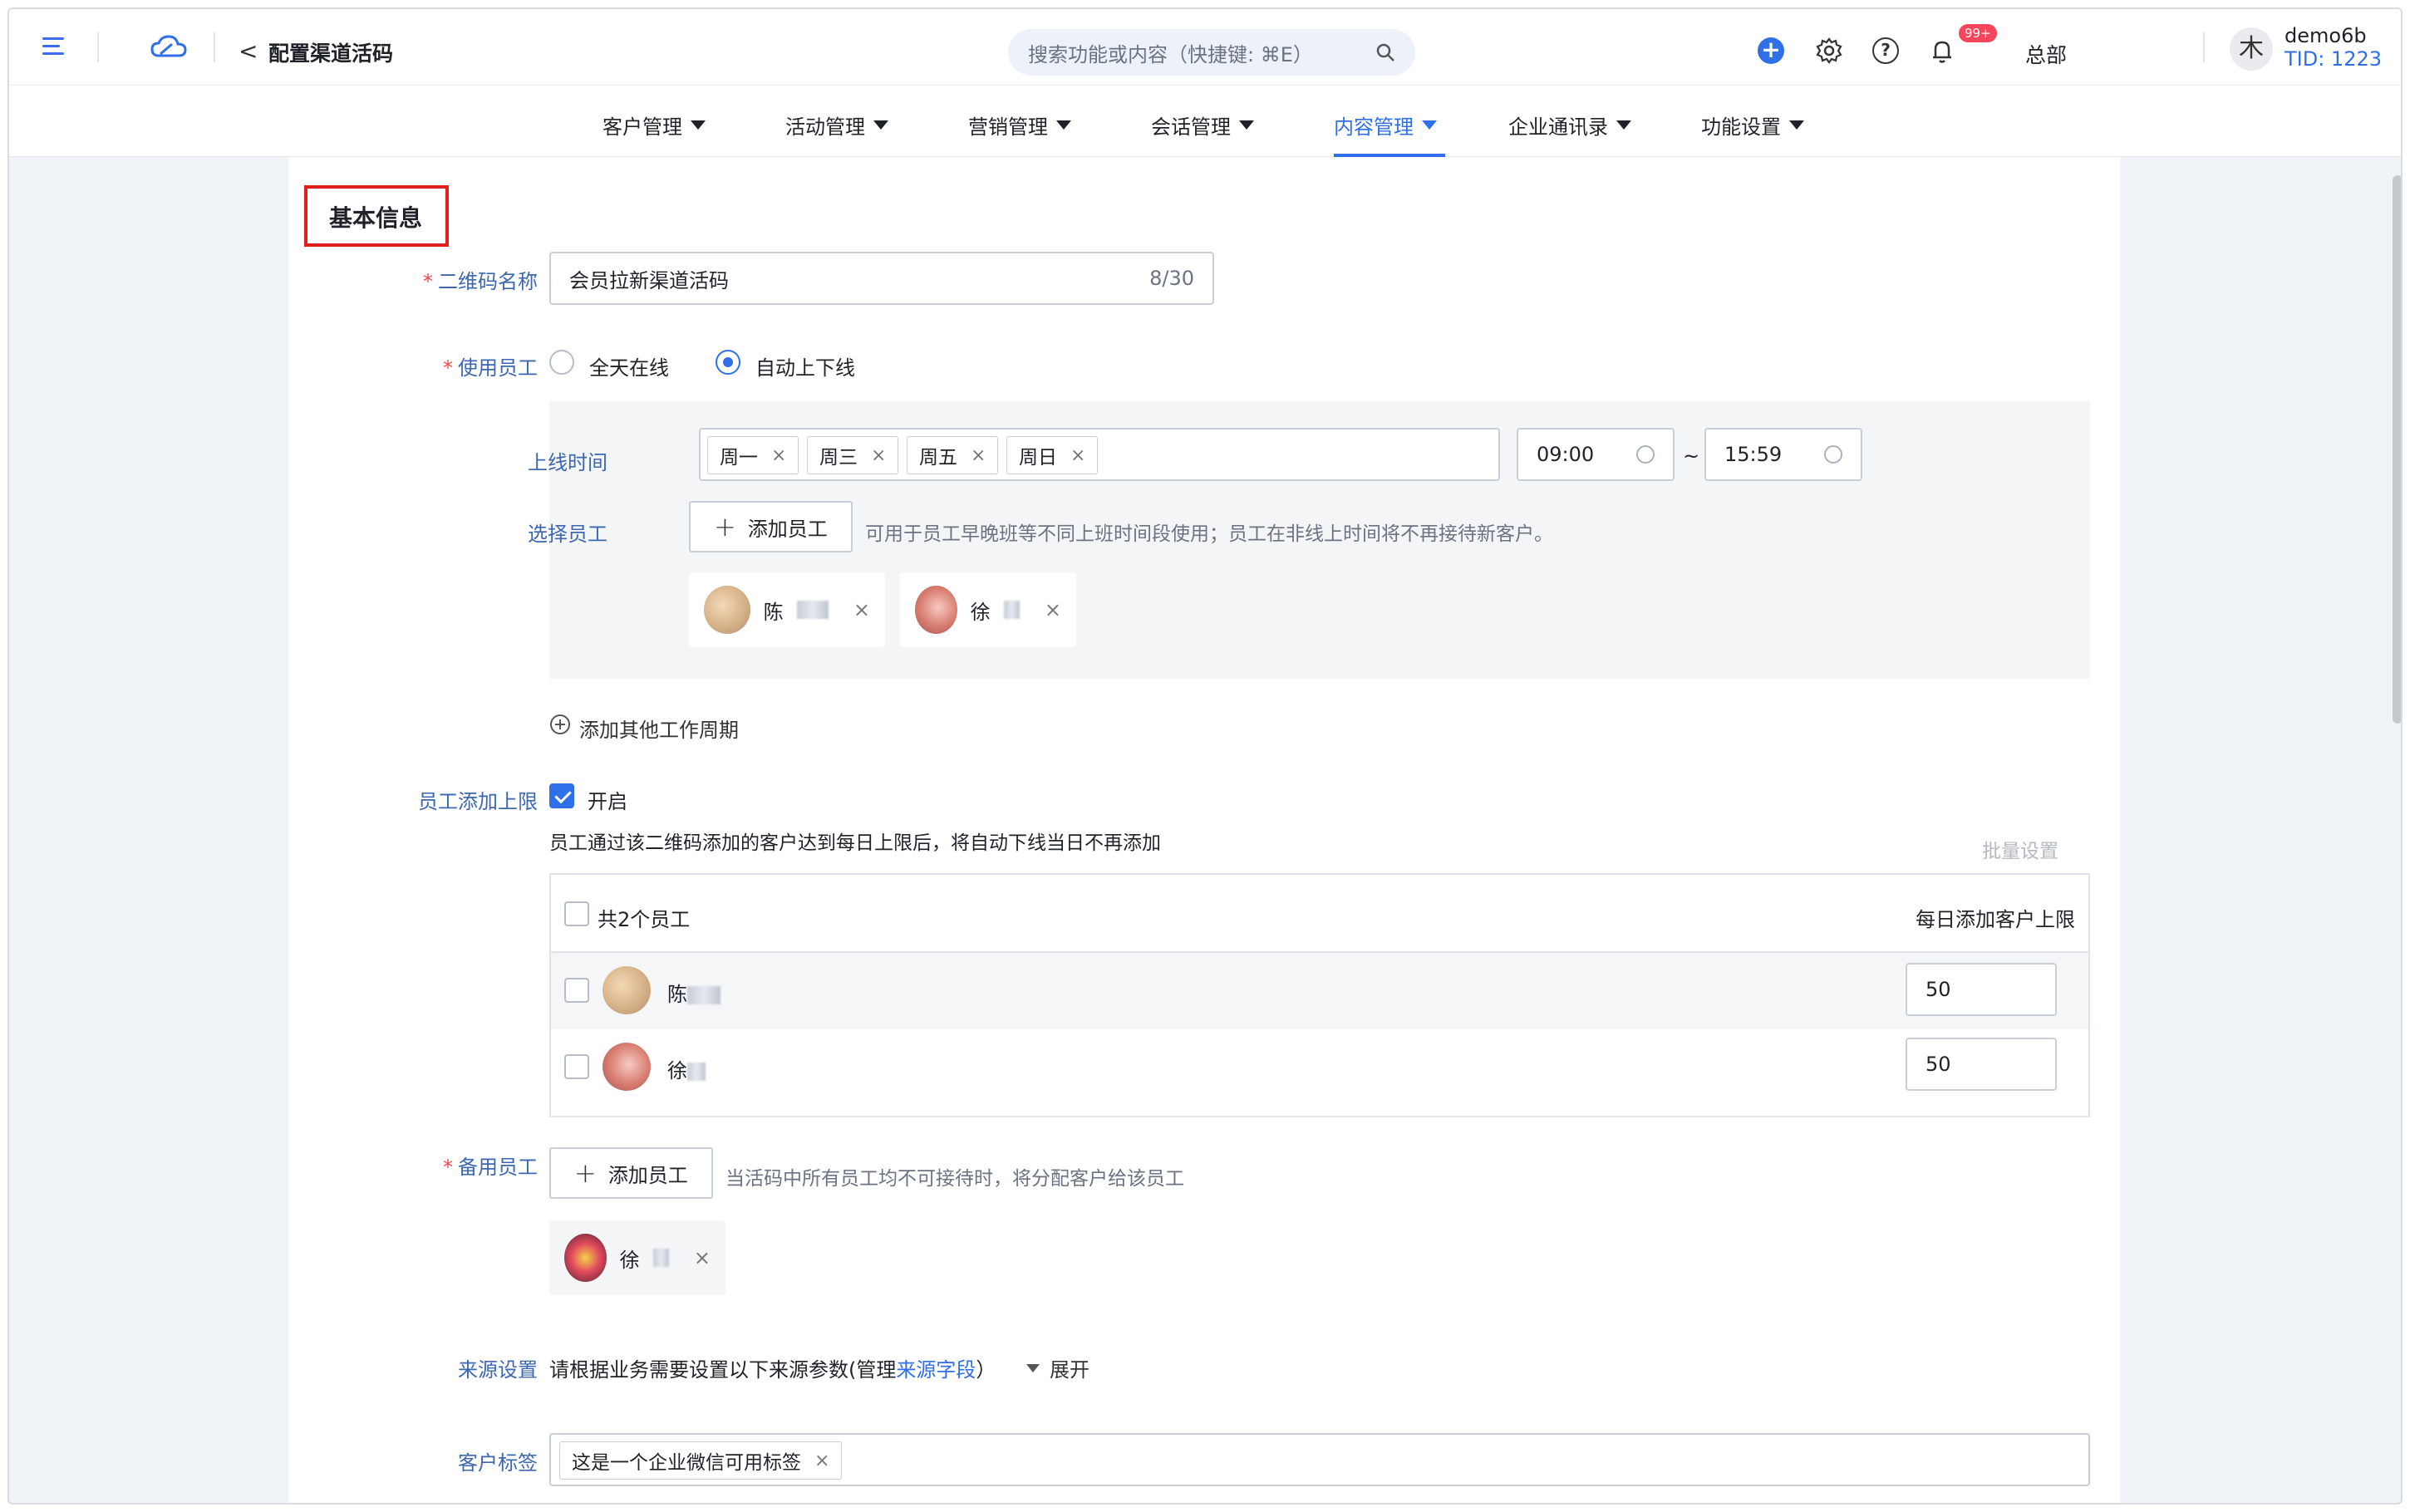 The image size is (2410, 1512). What do you see at coordinates (1385, 125) in the screenshot?
I see `nav-item-content: 内容管理` at bounding box center [1385, 125].